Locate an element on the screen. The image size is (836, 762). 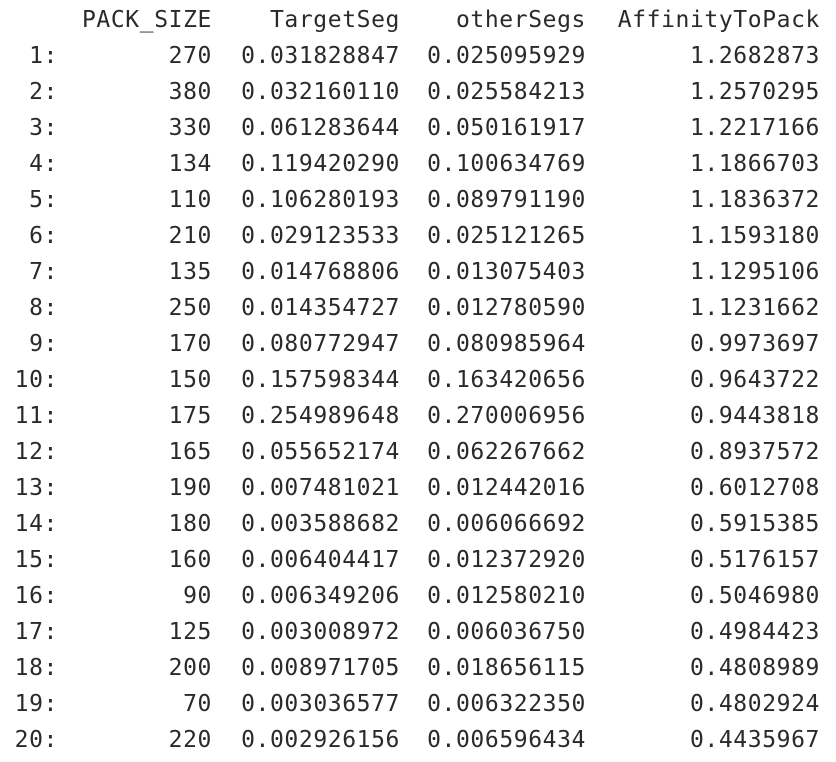
row-index: 9: is located at coordinates (43, 344).